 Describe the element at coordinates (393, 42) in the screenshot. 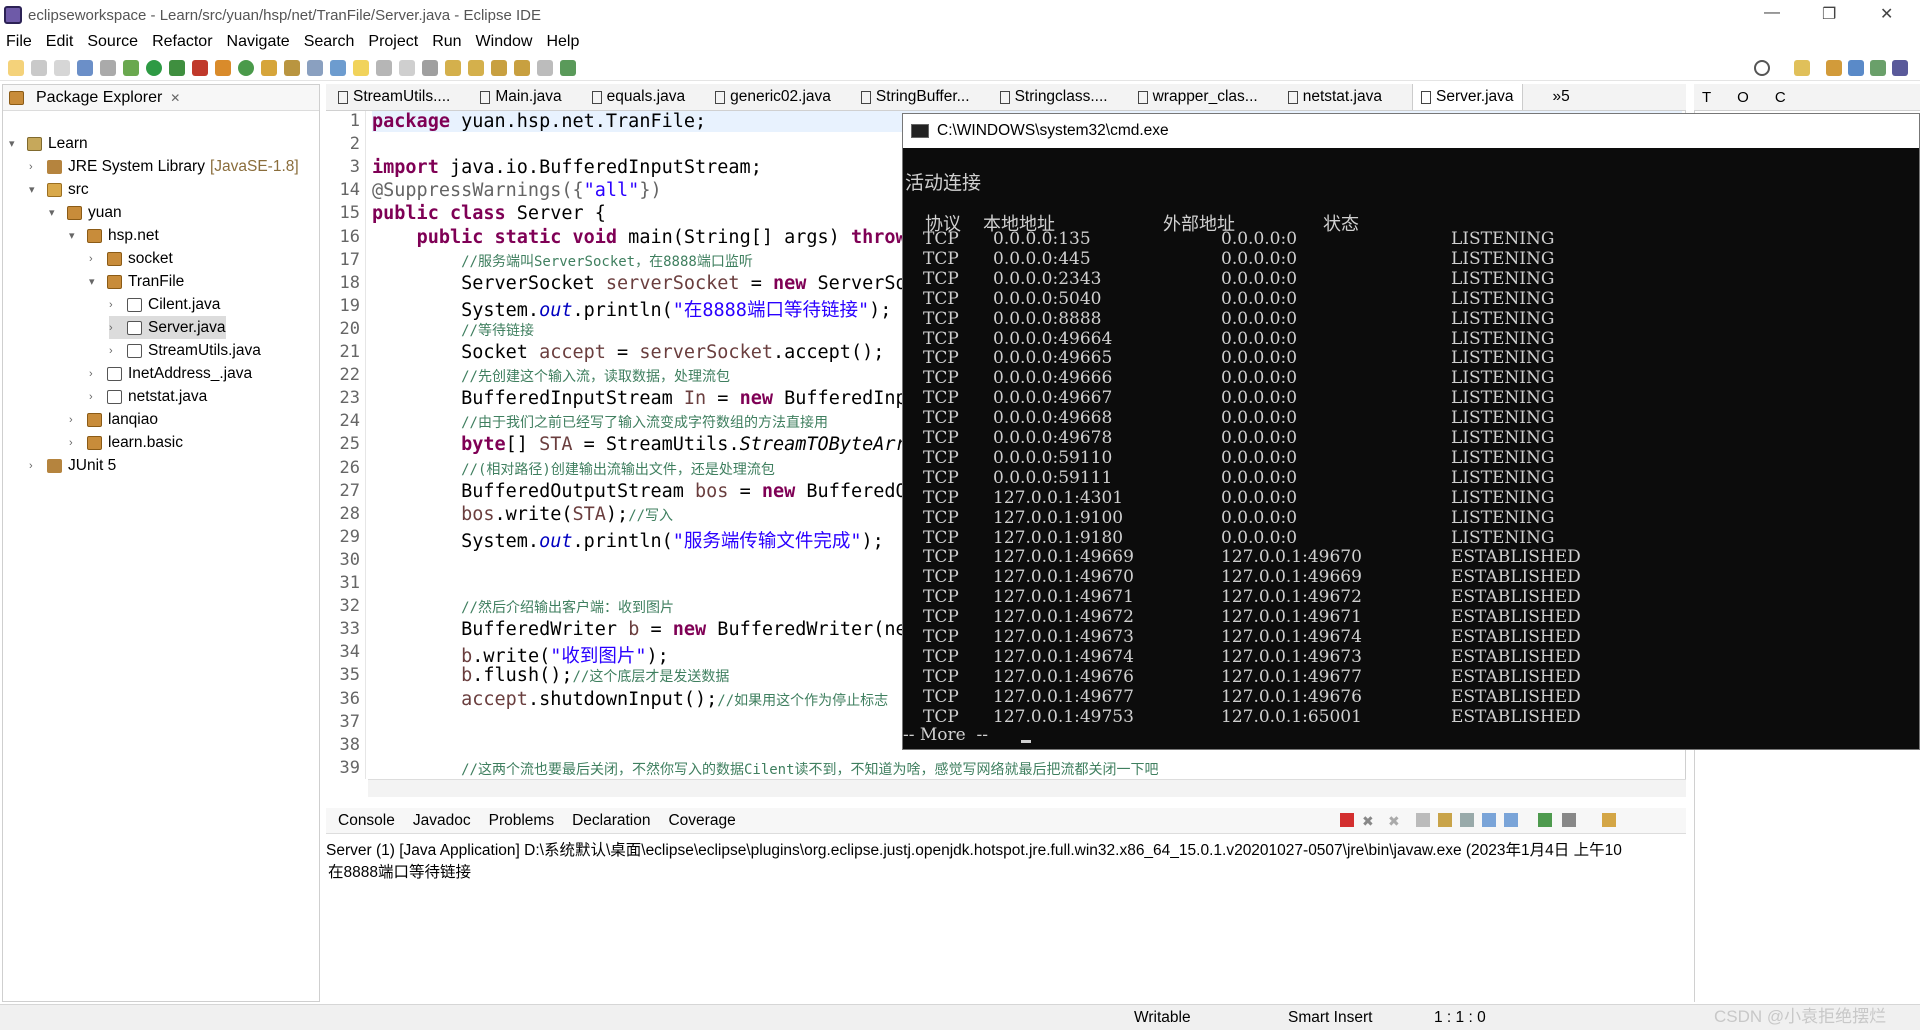

I see `menu-project: Project` at that location.